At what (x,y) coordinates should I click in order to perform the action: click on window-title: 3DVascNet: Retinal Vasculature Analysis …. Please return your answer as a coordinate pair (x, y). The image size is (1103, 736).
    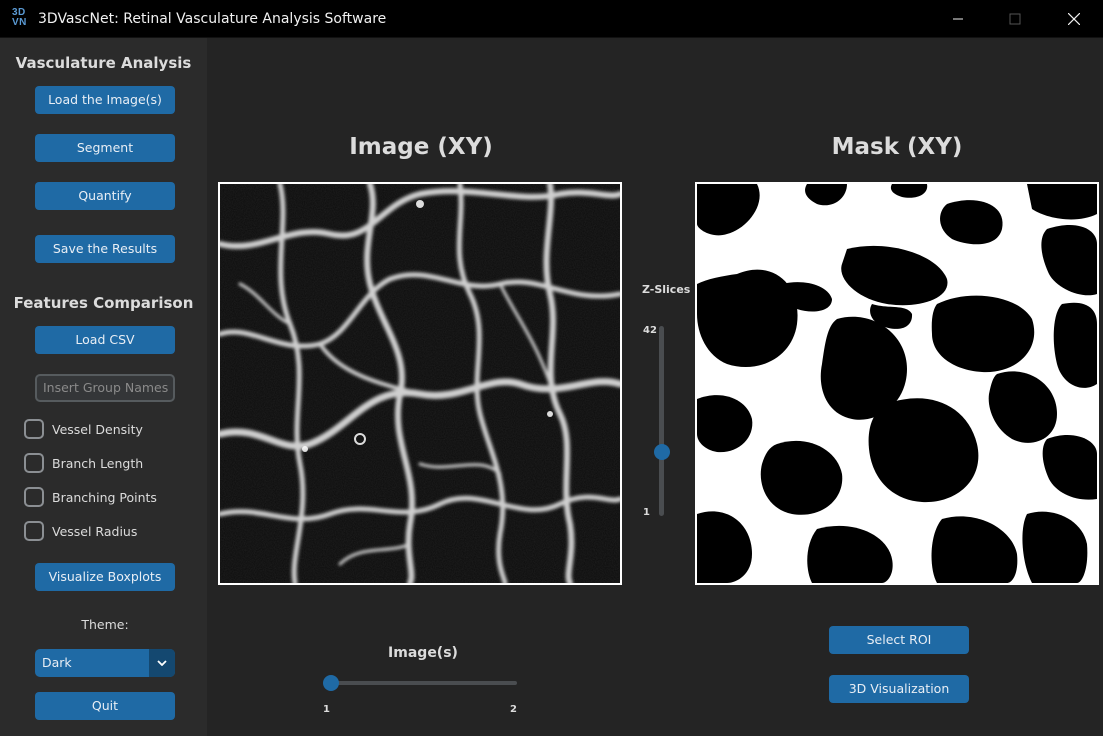
    Looking at the image, I should click on (212, 19).